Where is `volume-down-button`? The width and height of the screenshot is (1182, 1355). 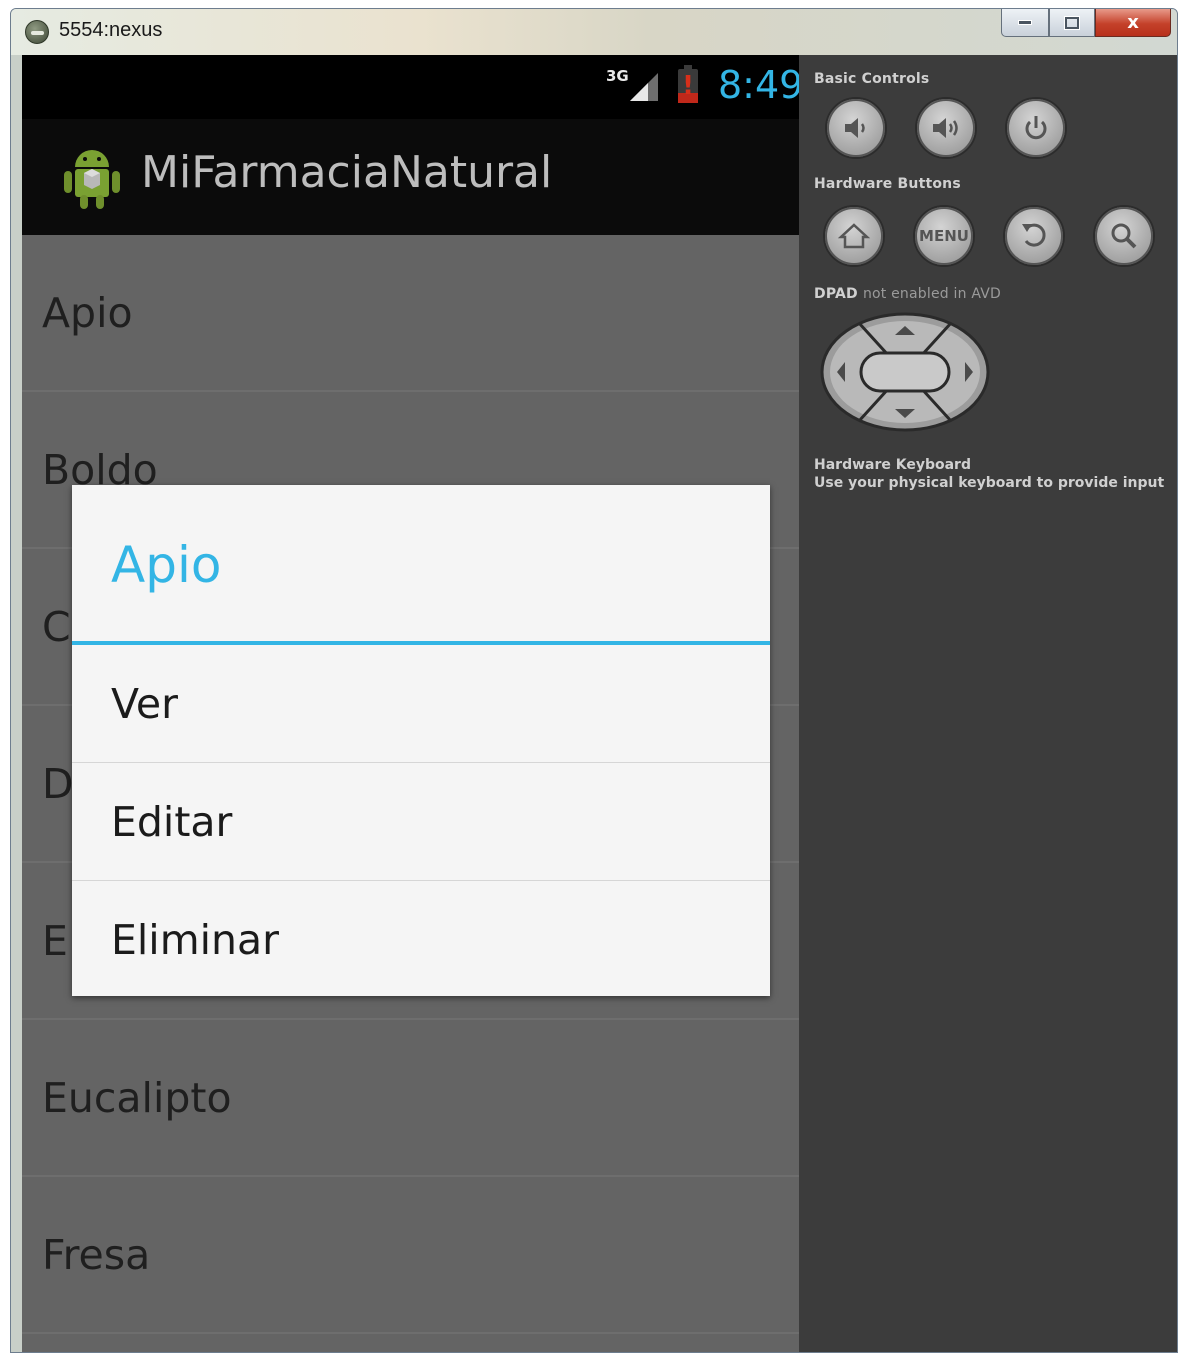 volume-down-button is located at coordinates (856, 128).